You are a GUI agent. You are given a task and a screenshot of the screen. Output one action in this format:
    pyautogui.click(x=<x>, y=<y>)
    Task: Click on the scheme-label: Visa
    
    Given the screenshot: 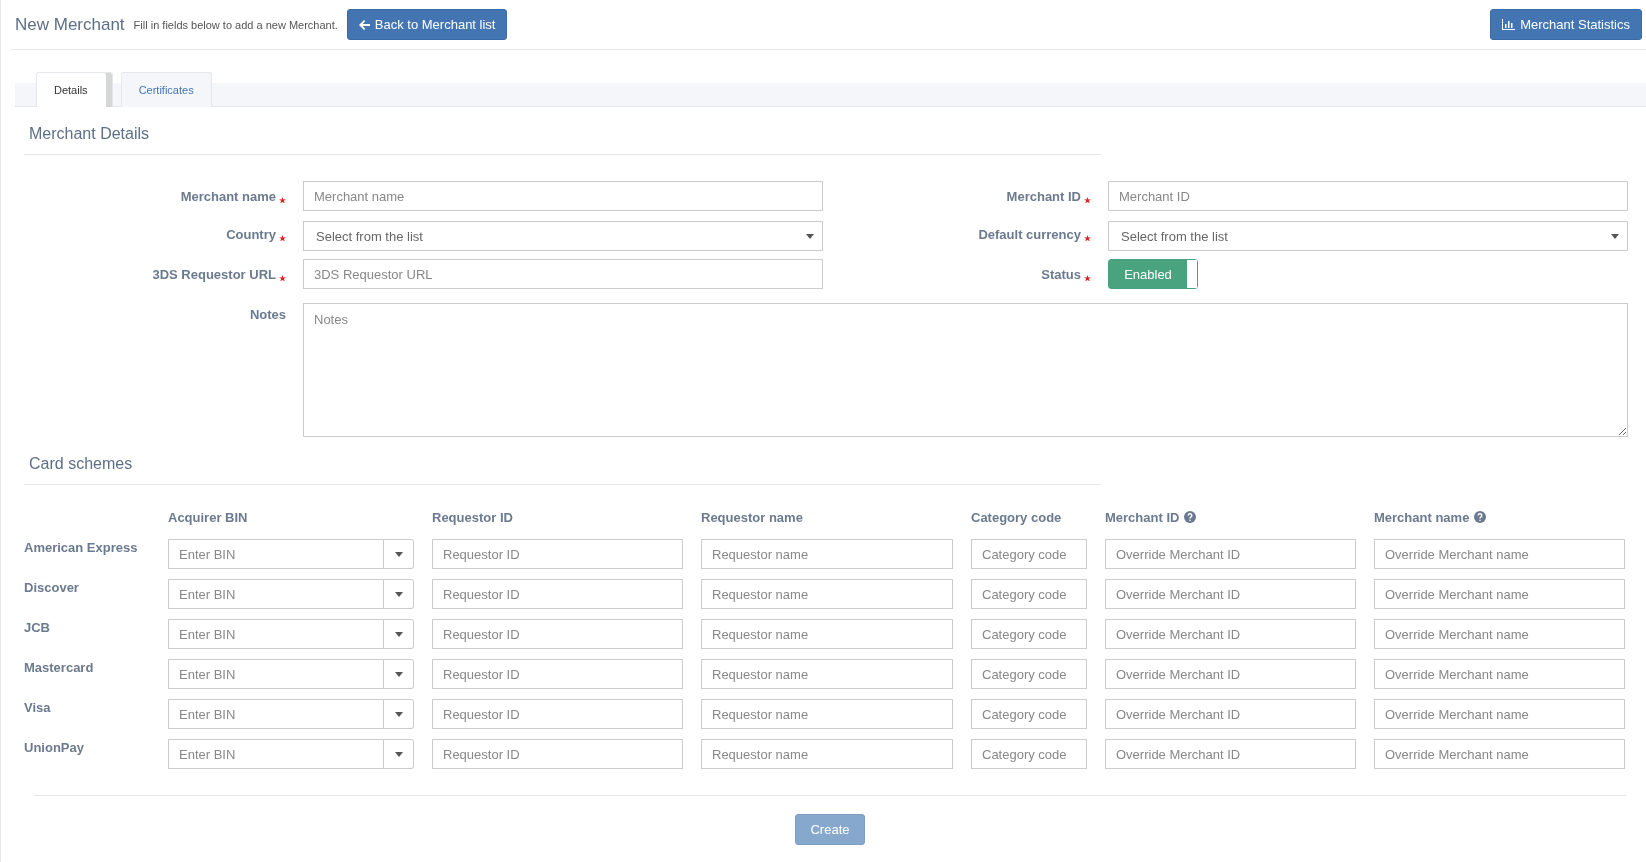 What is the action you would take?
    pyautogui.click(x=38, y=708)
    